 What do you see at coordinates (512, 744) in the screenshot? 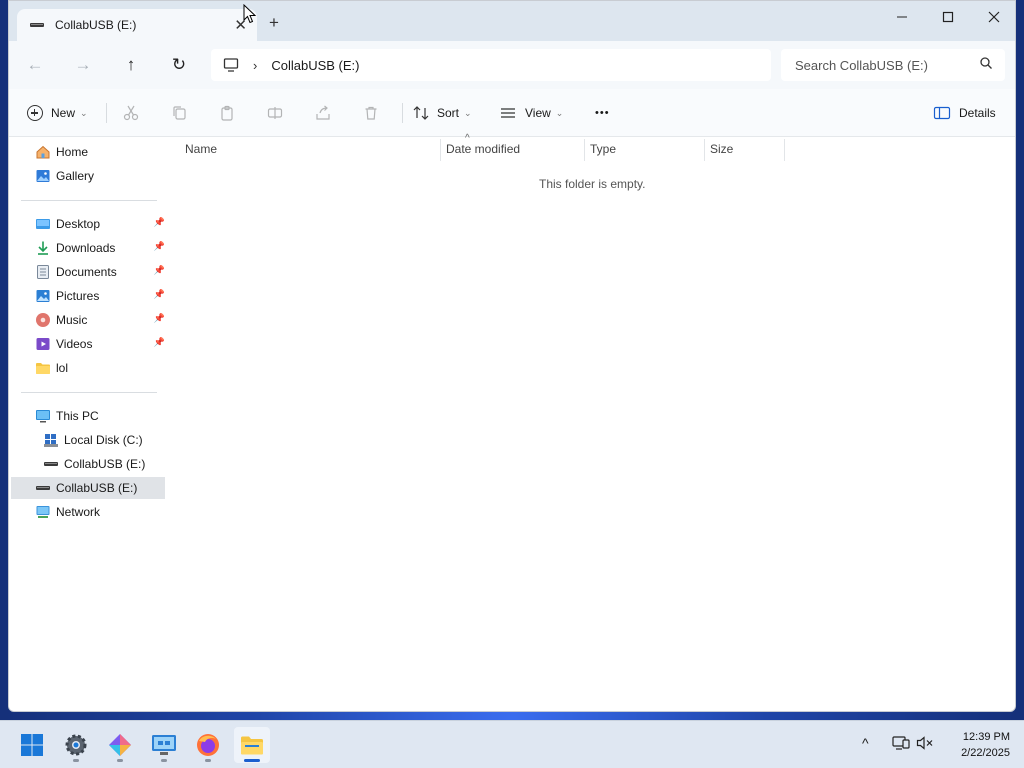
I see `taskbar: ^ 12:39 PM 2/22/2025` at bounding box center [512, 744].